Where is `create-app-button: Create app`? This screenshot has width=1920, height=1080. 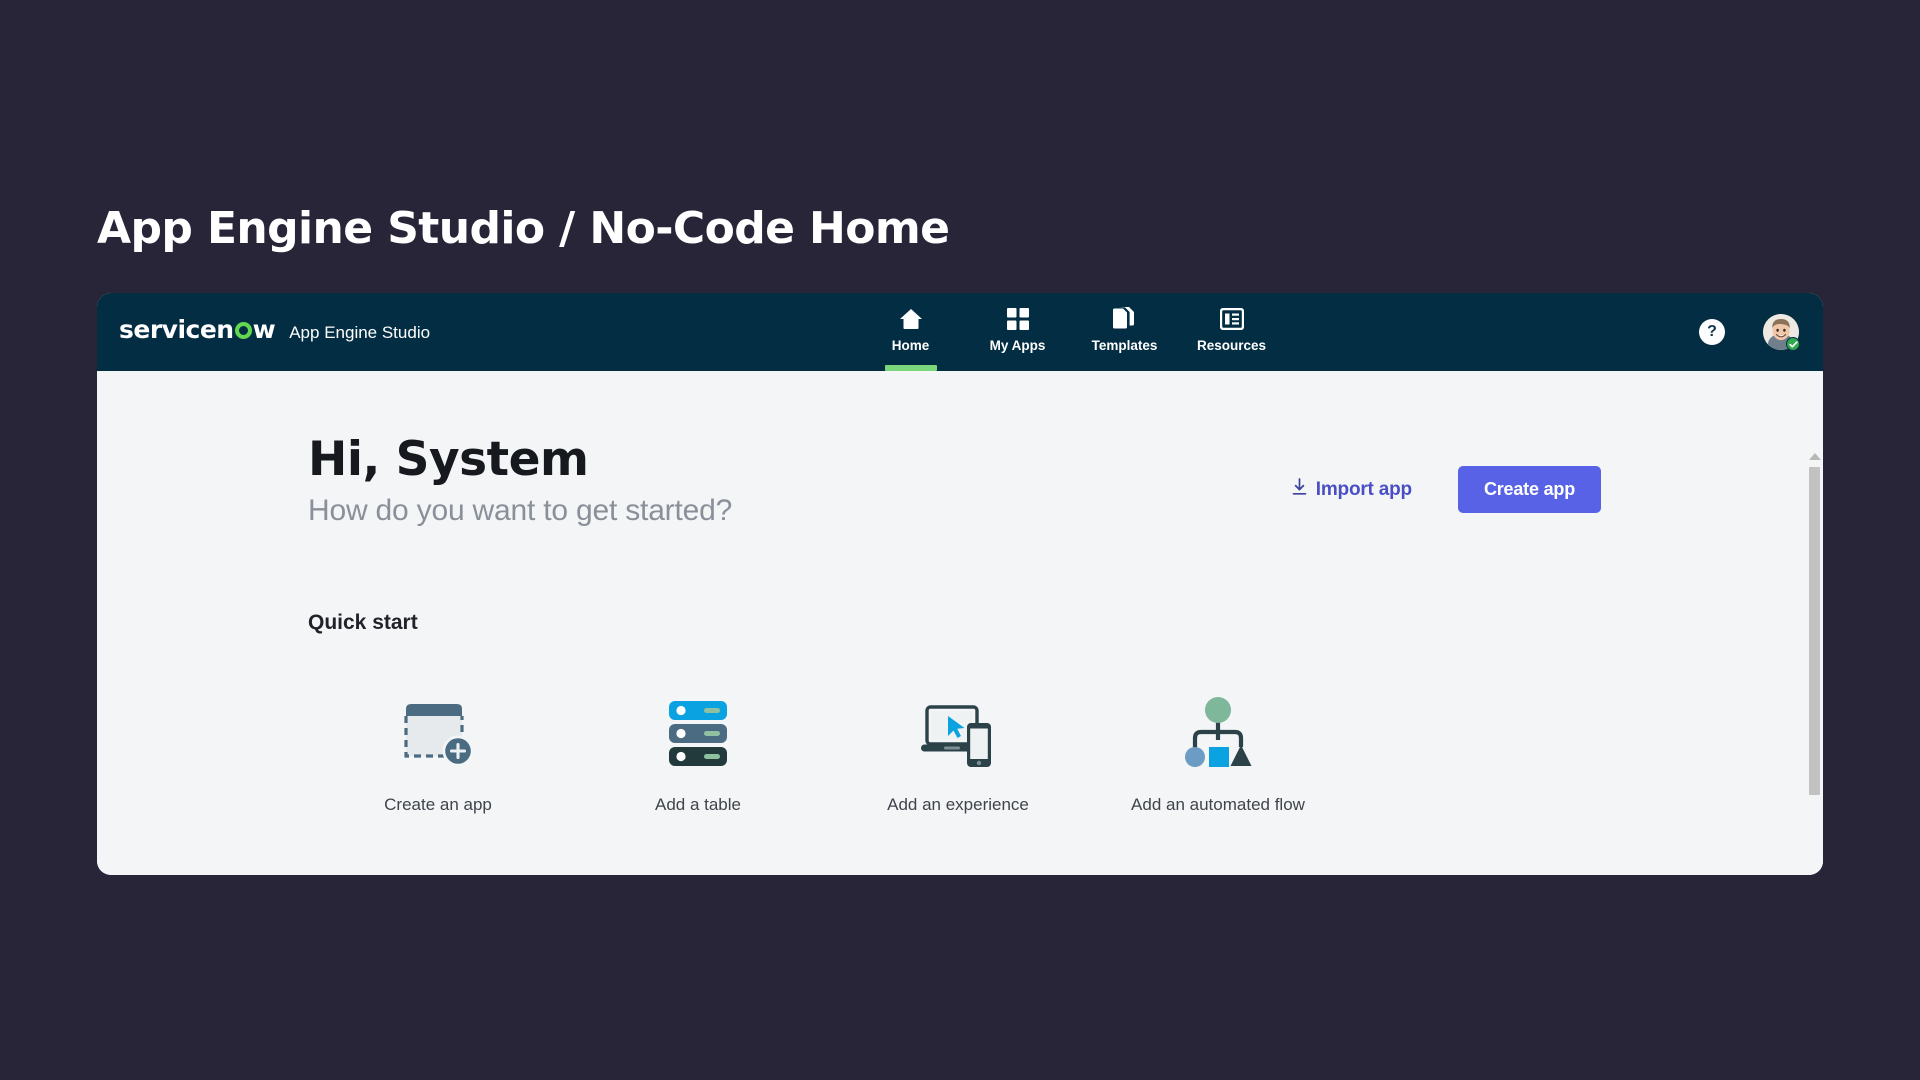 create-app-button: Create app is located at coordinates (1529, 489).